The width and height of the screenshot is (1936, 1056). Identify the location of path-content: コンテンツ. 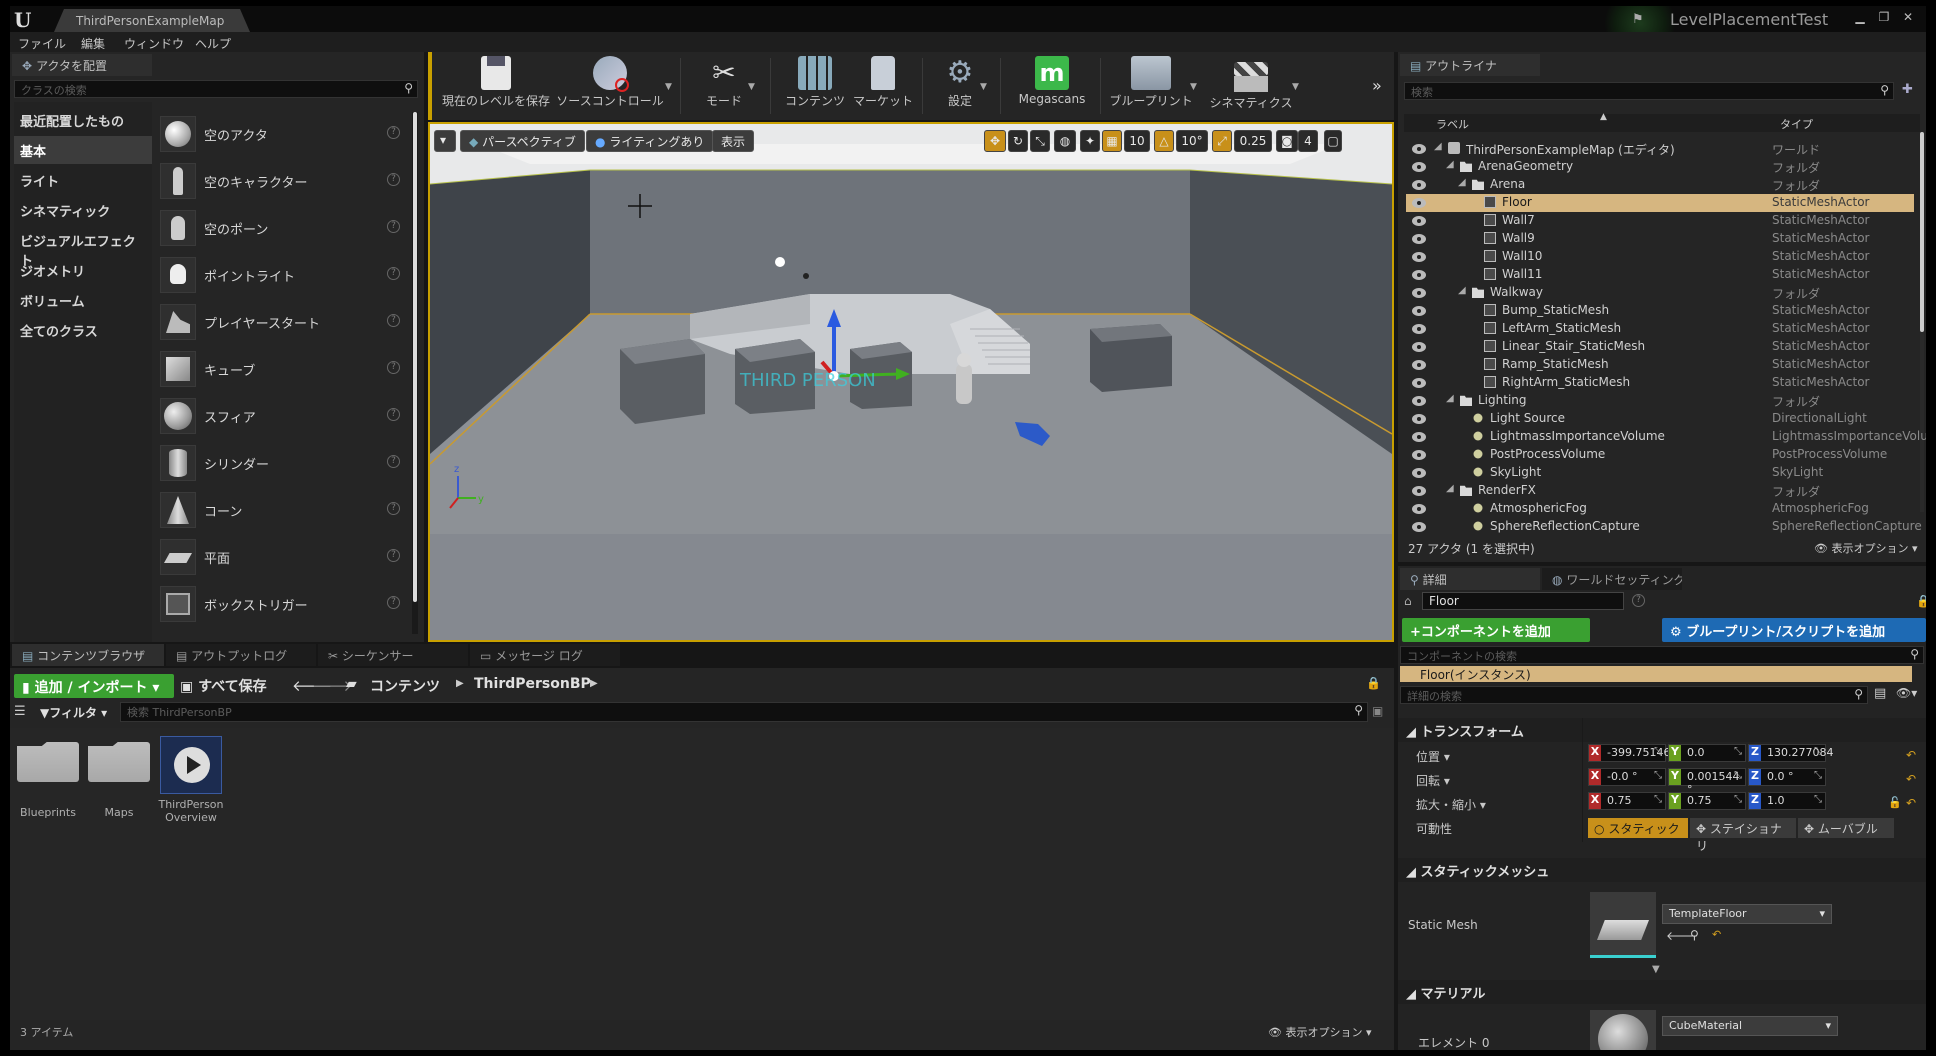
(405, 686).